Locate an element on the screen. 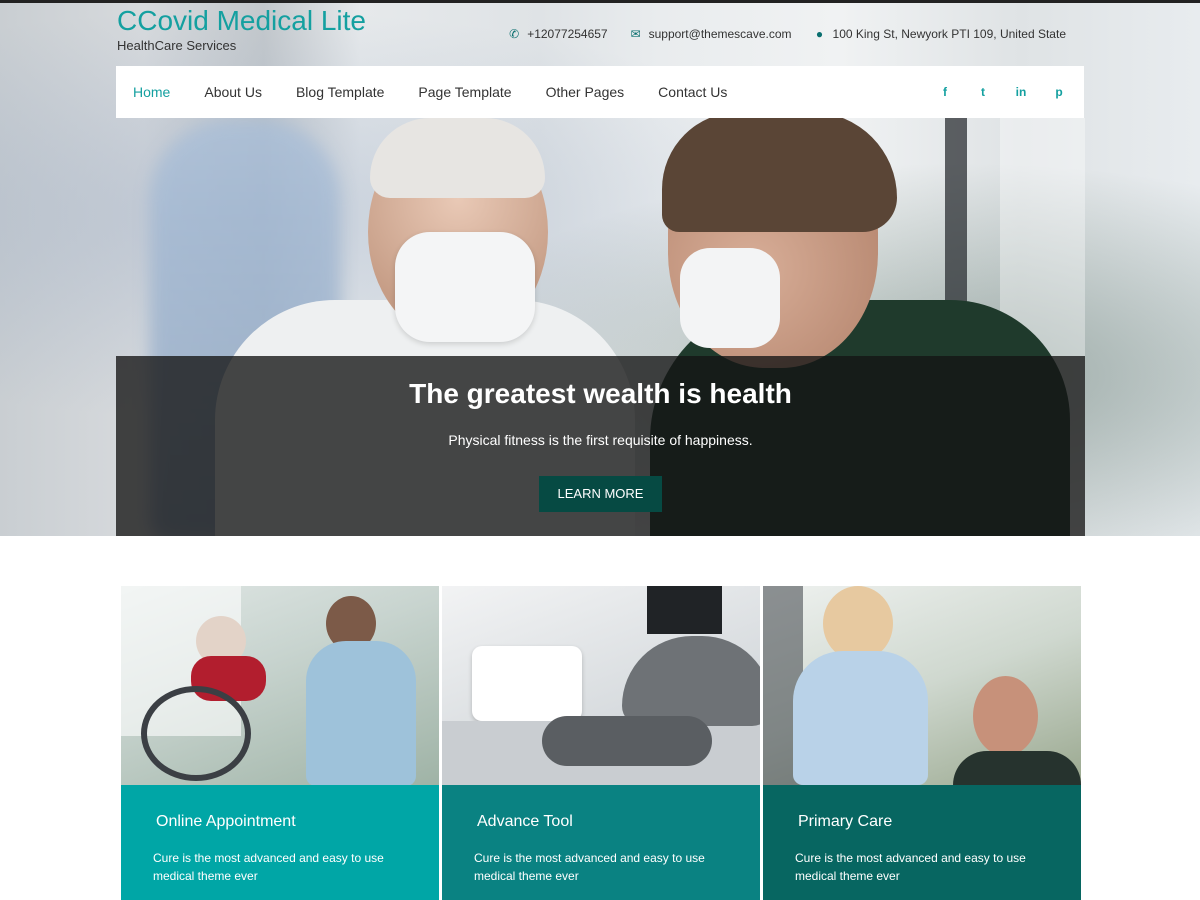  photo-patient-head is located at coordinates (1005, 716).